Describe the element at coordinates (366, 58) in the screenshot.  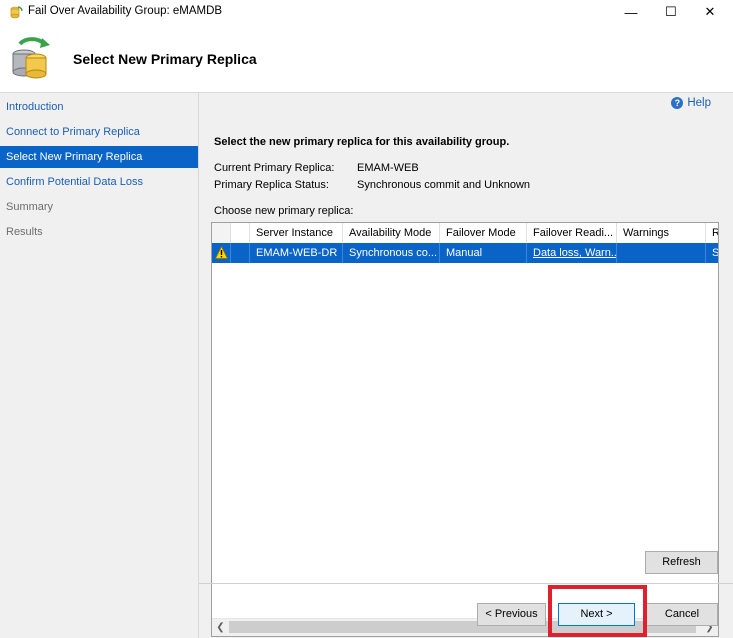
I see `wizard-header: Select New Primary Replica` at that location.